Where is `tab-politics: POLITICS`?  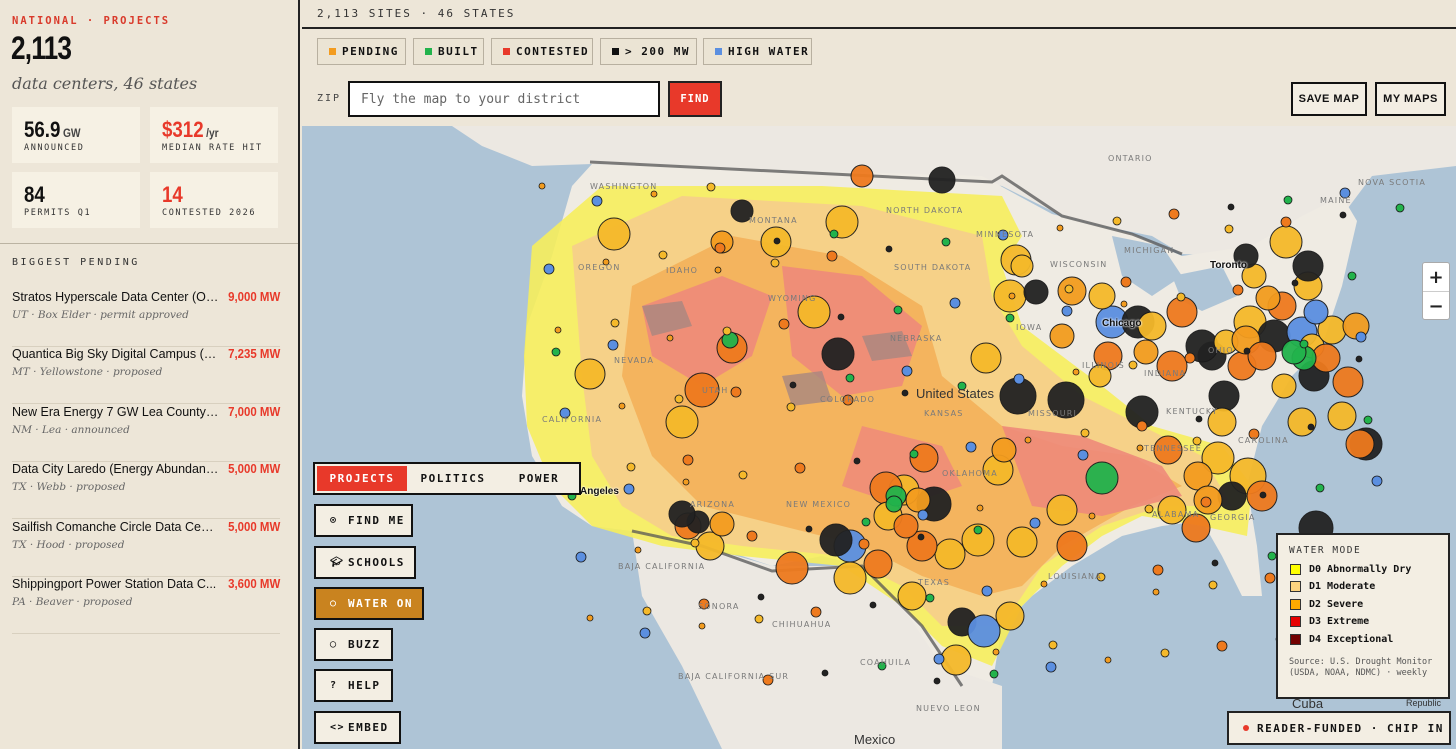 tab-politics: POLITICS is located at coordinates (453, 478).